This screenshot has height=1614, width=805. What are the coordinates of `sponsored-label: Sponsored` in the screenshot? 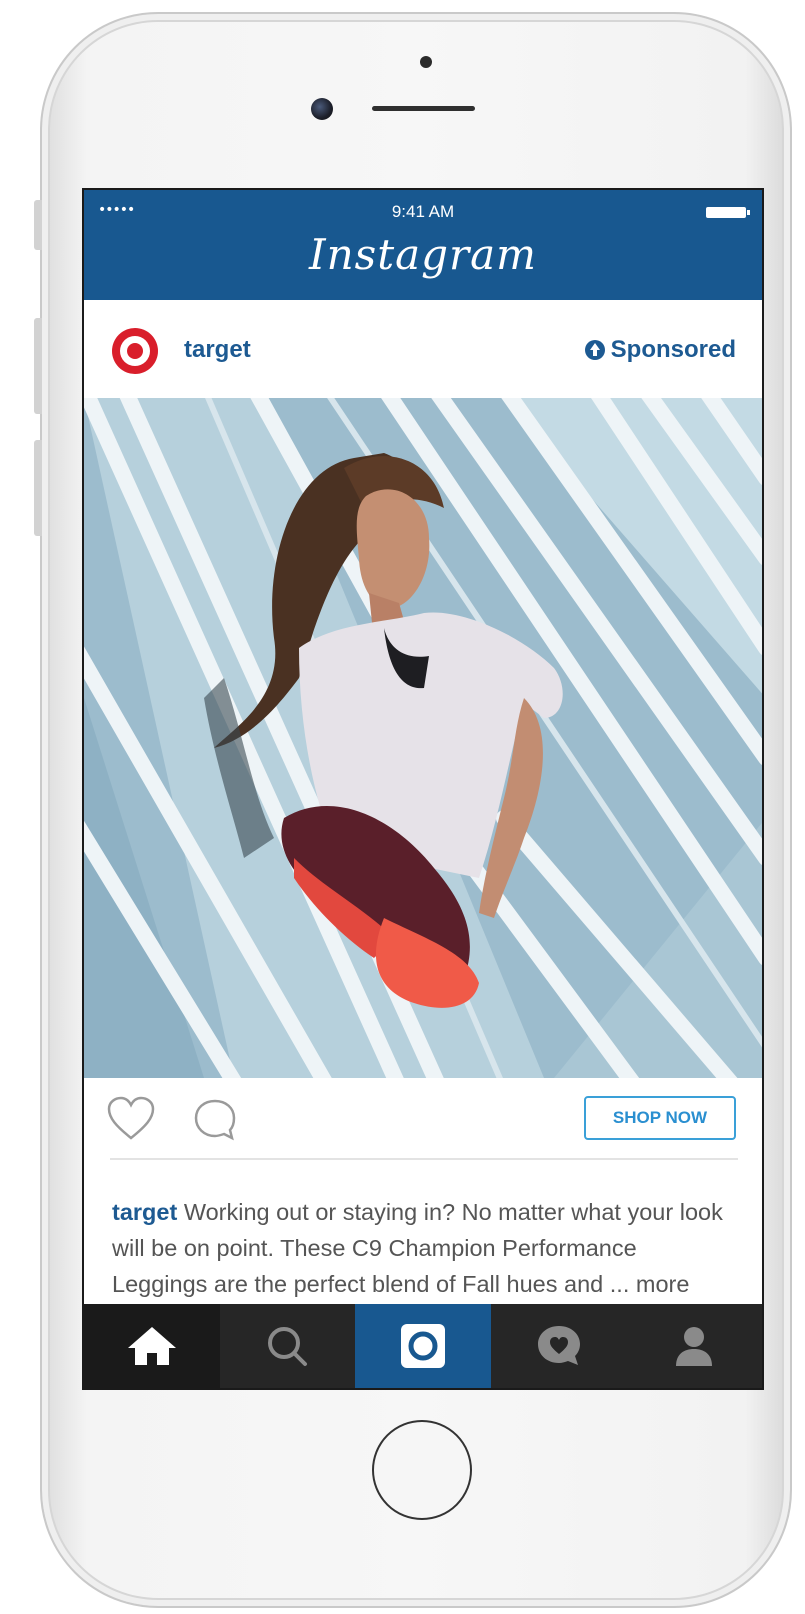 It's located at (660, 350).